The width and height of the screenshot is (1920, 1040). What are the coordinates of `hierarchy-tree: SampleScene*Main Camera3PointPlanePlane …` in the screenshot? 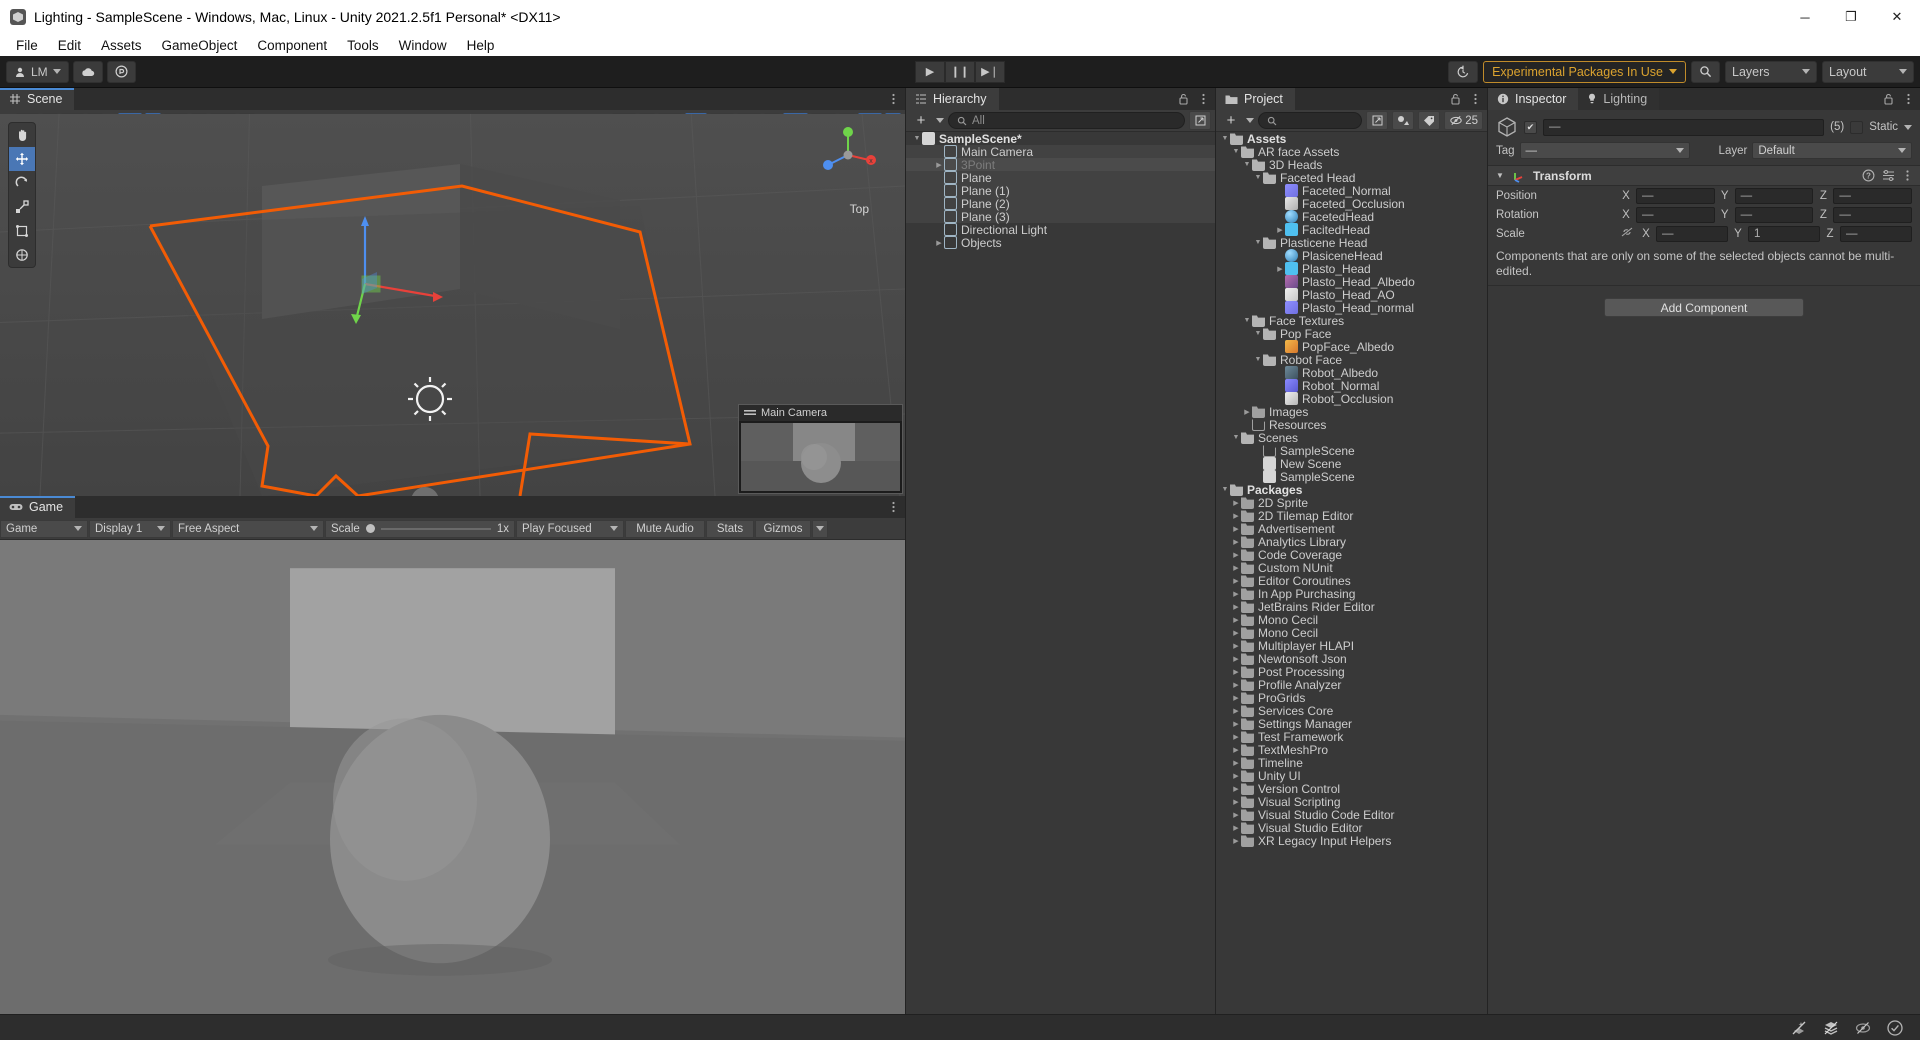 It's located at (1060, 573).